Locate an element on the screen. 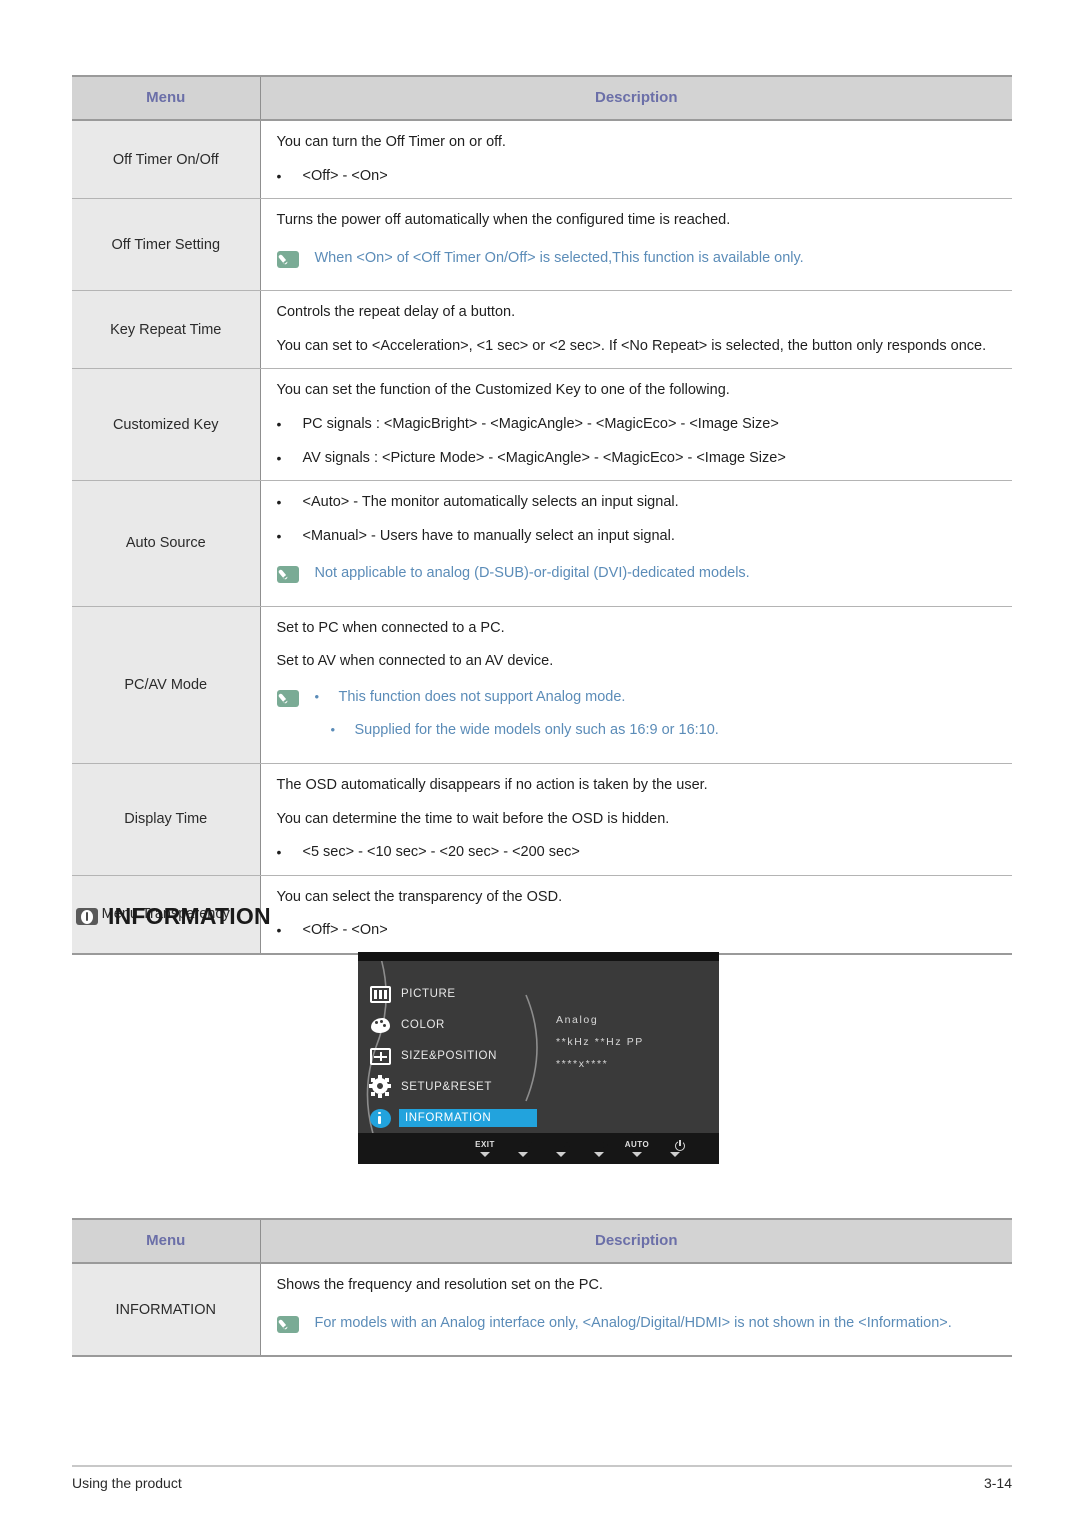  information-badge-icon is located at coordinates (87, 916).